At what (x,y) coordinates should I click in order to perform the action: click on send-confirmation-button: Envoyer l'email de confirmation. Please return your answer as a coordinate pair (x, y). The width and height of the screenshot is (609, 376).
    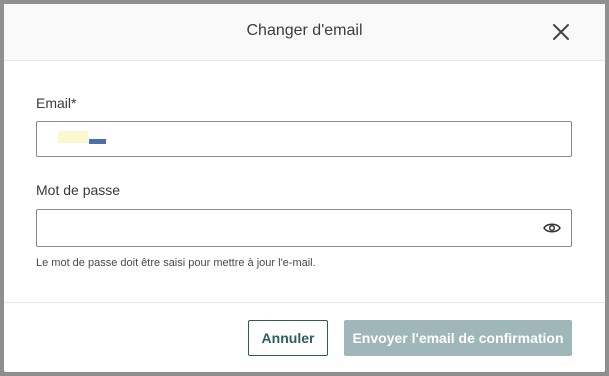
    Looking at the image, I should click on (458, 338).